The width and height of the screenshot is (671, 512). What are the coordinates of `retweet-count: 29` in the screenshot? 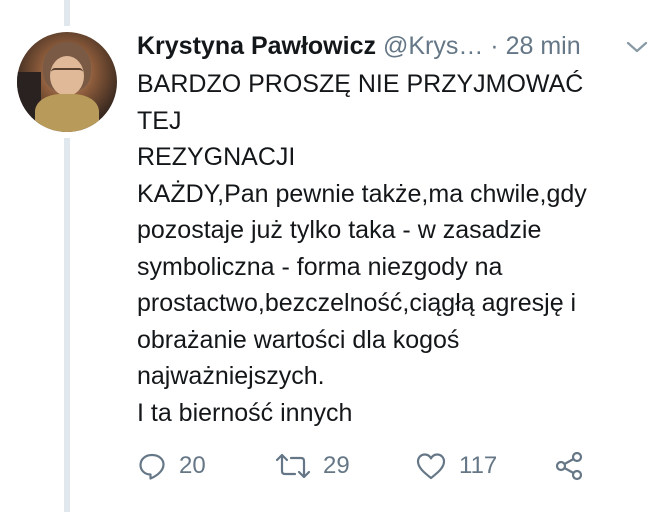 It's located at (336, 465).